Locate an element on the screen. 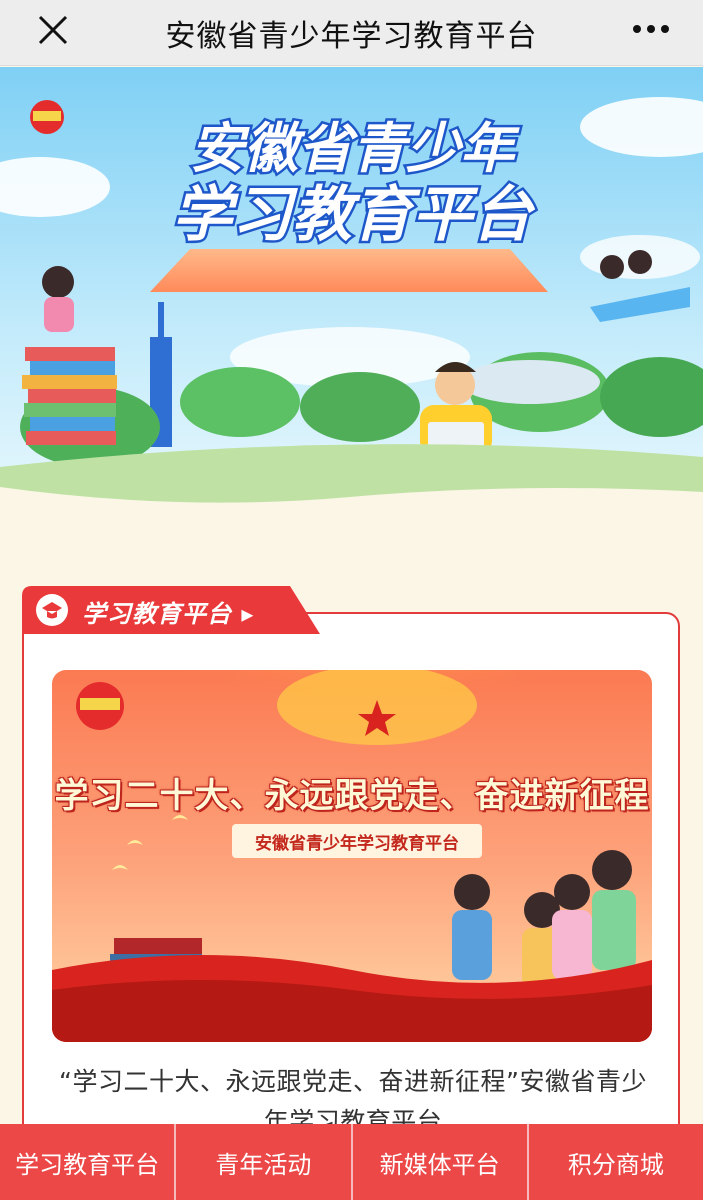 Image resolution: width=703 pixels, height=1200 pixels. hero-title-line1: 安徽省青少年 is located at coordinates (355, 148).